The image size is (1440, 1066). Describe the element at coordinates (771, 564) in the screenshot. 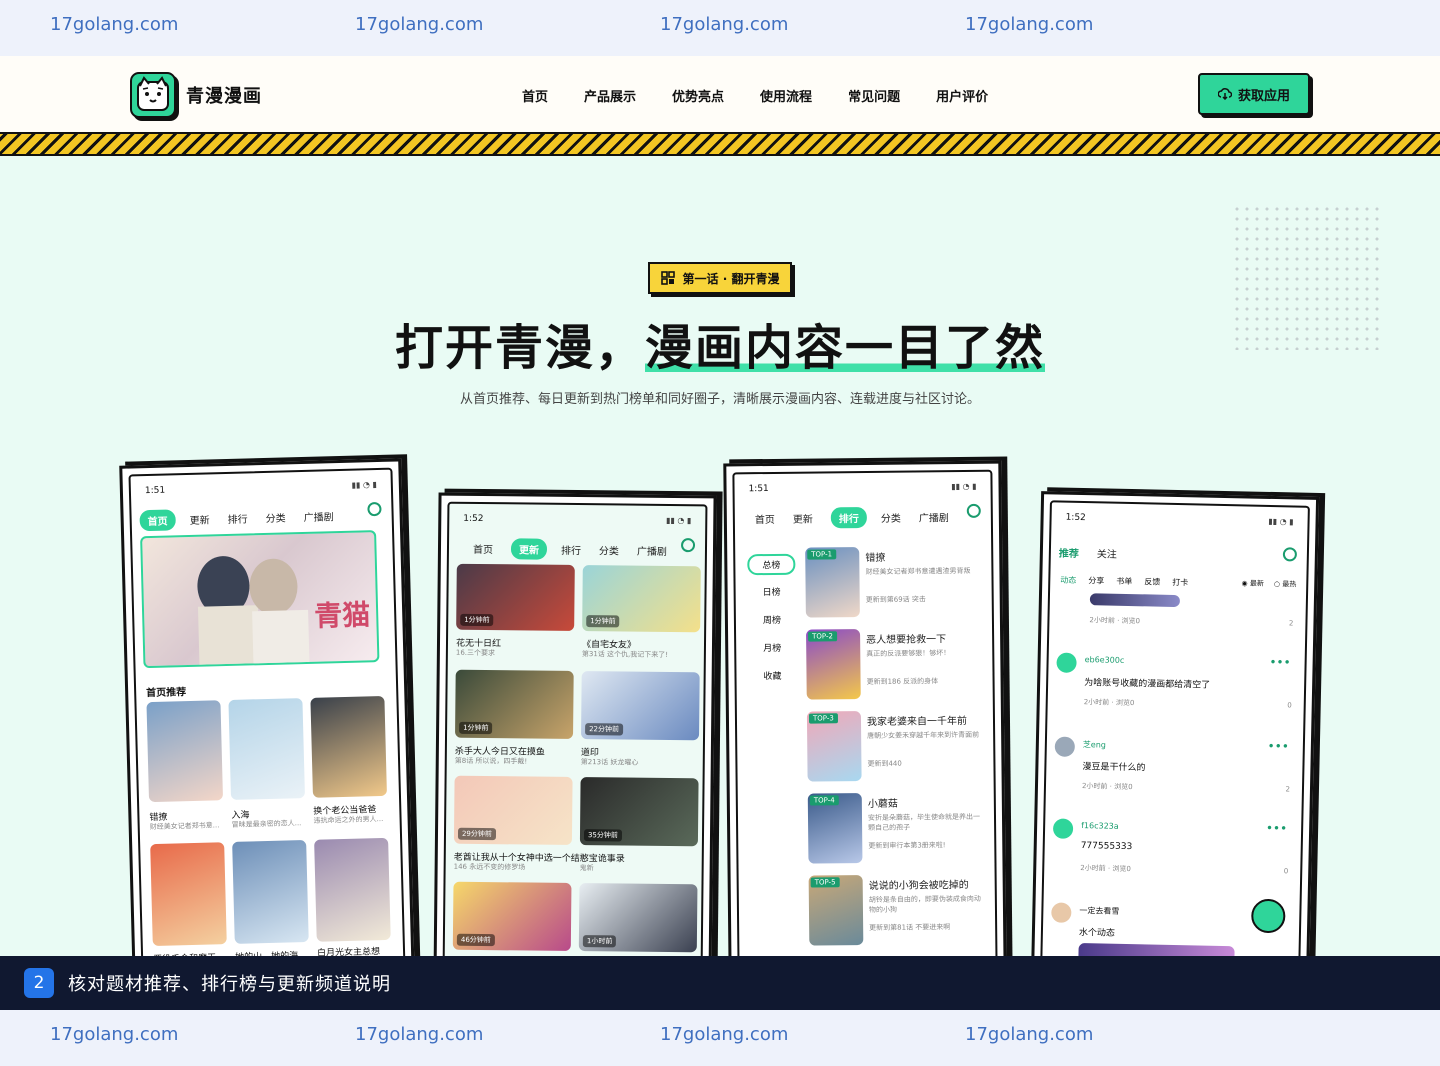

I see `rank-side-total: 总榜` at that location.